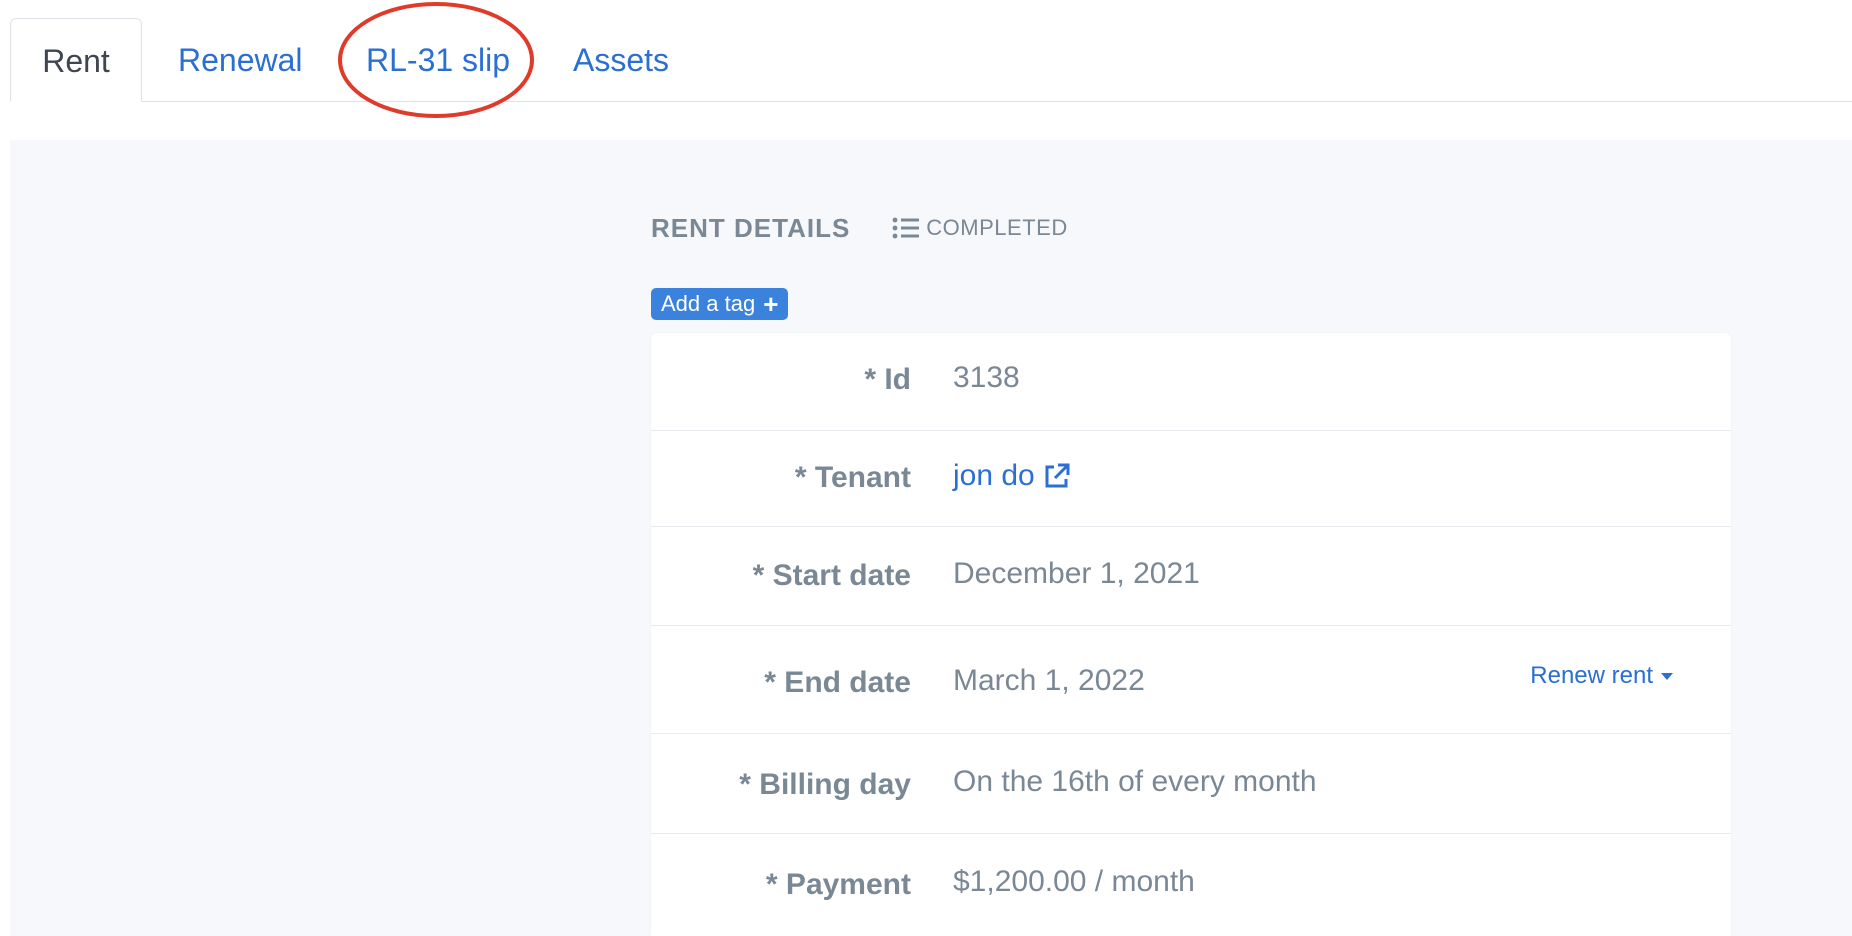 The image size is (1852, 936). Describe the element at coordinates (926, 51) in the screenshot. I see `tab-bar: Rent Renewal RL-31 slip Assets` at that location.